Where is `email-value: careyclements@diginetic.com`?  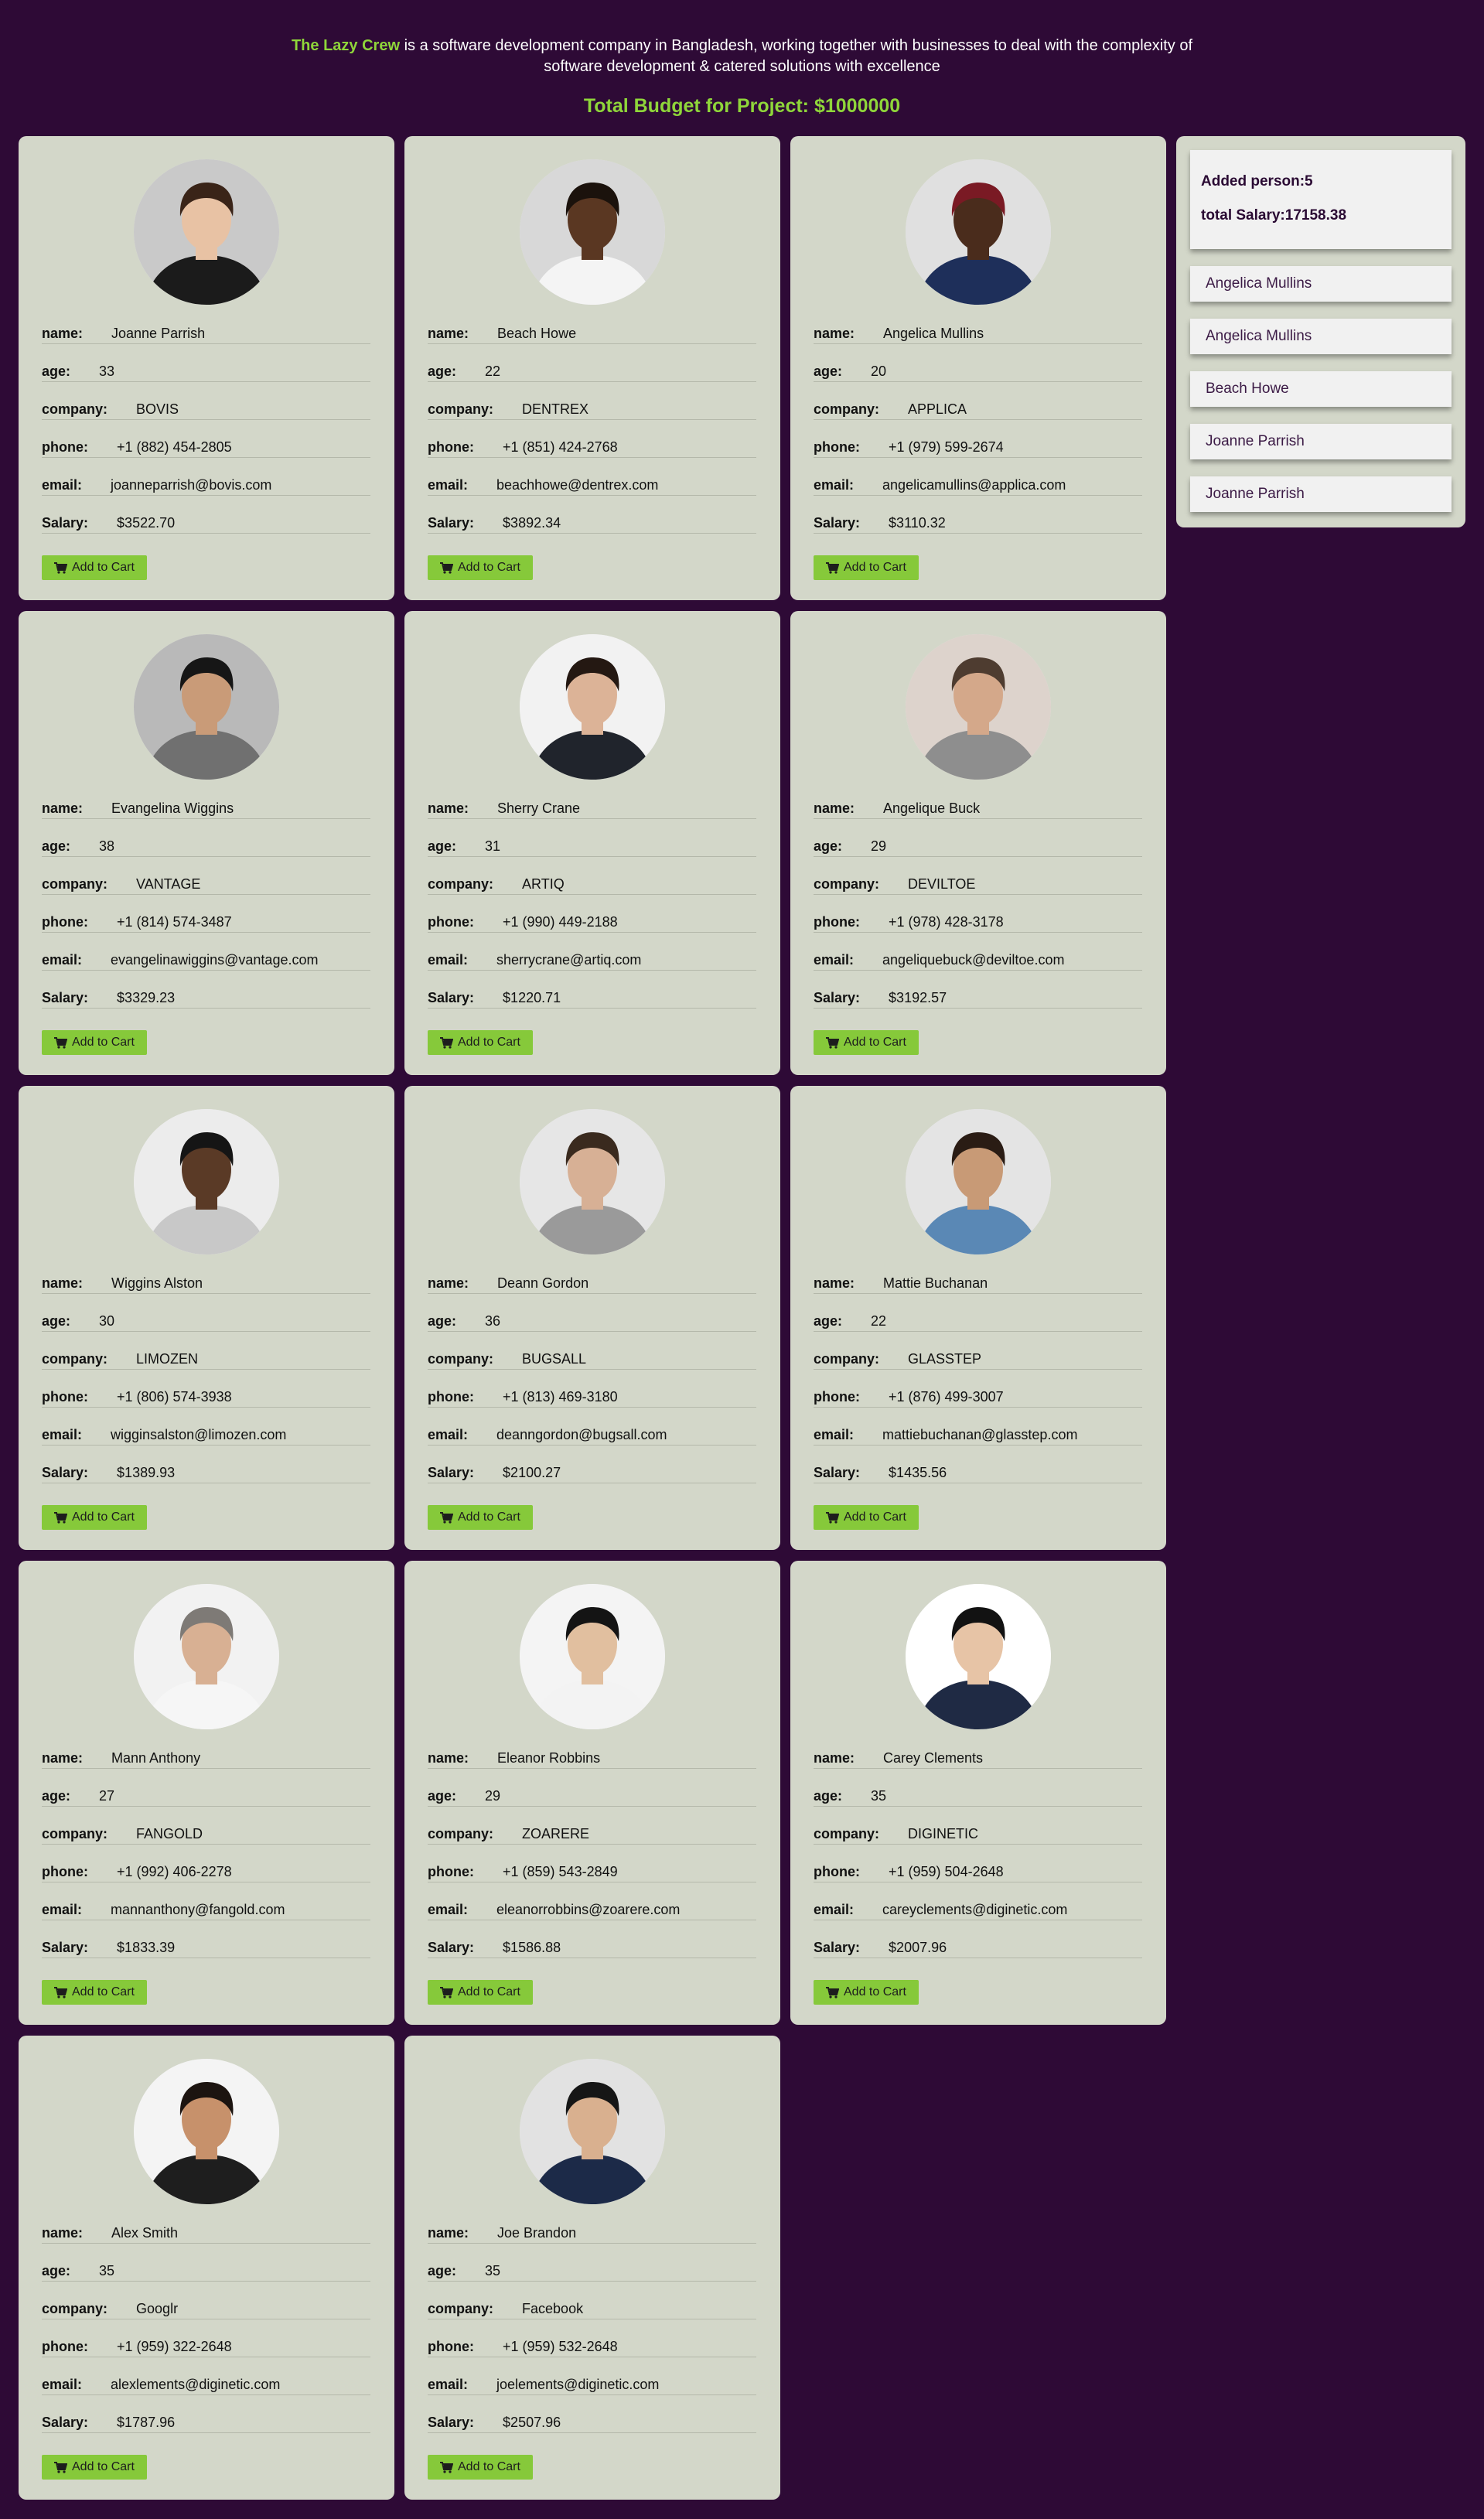
email-value: careyclements@diginetic.com is located at coordinates (975, 1909).